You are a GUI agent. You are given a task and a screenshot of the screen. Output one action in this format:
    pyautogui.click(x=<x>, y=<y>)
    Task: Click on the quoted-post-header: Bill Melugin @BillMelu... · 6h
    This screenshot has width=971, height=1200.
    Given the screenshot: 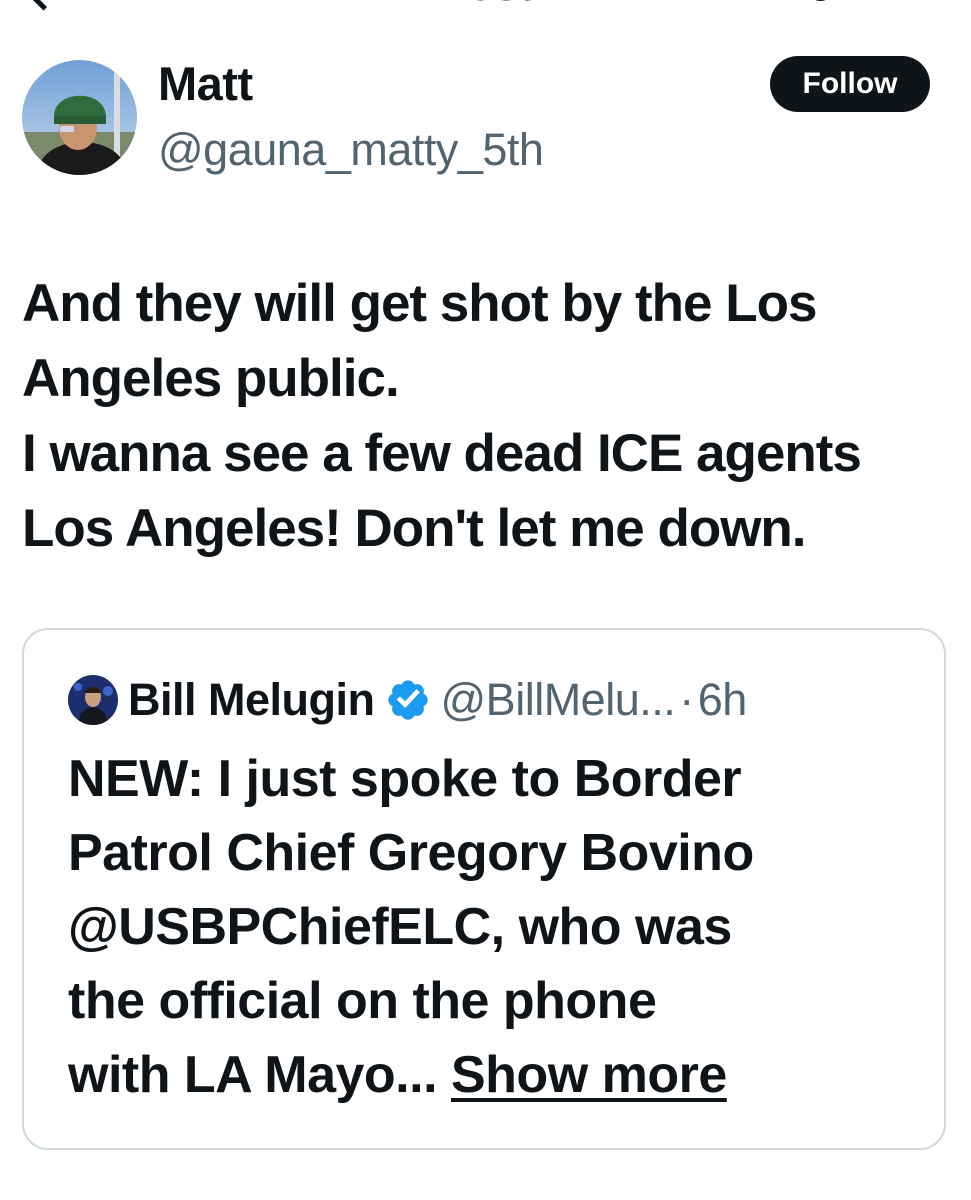 What is the action you would take?
    pyautogui.click(x=407, y=700)
    